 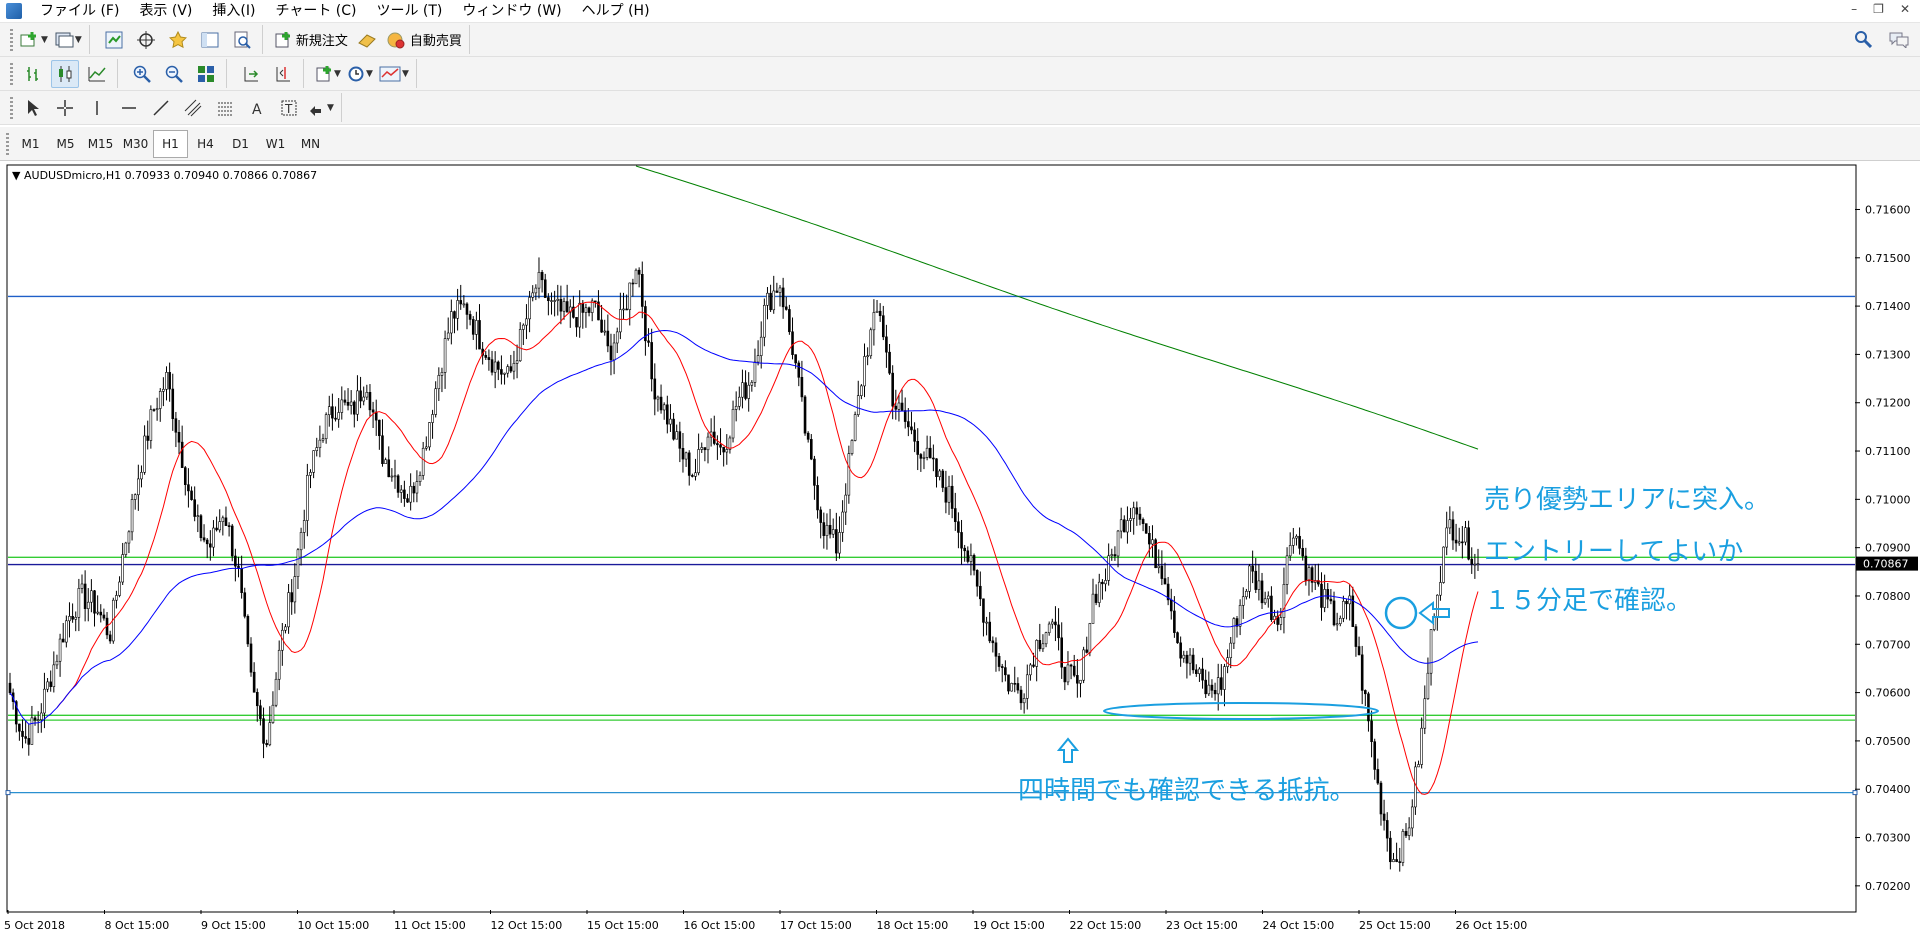 What do you see at coordinates (424, 40) in the screenshot?
I see `auto-trading-button: 自動売買` at bounding box center [424, 40].